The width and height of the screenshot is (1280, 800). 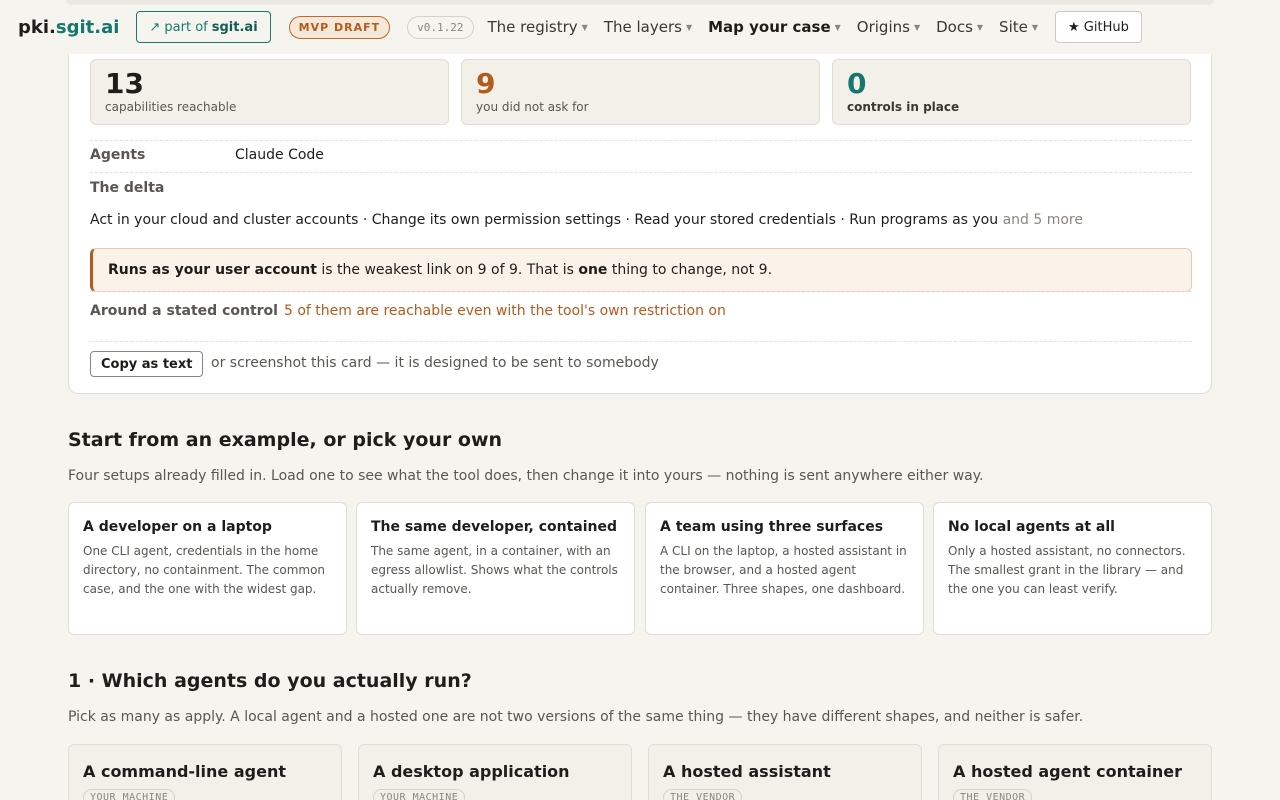 What do you see at coordinates (1043, 220) in the screenshot?
I see `delta-more-link: and 5 more` at bounding box center [1043, 220].